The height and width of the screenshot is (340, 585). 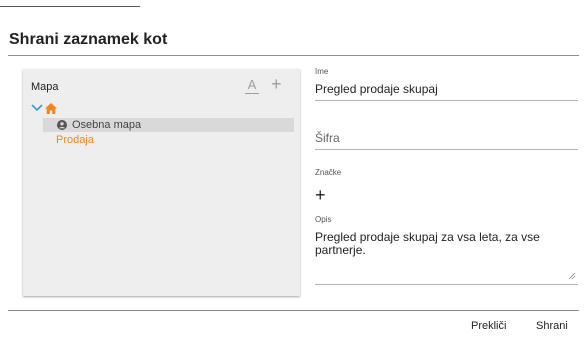 What do you see at coordinates (446, 149) in the screenshot?
I see `code-field-underline` at bounding box center [446, 149].